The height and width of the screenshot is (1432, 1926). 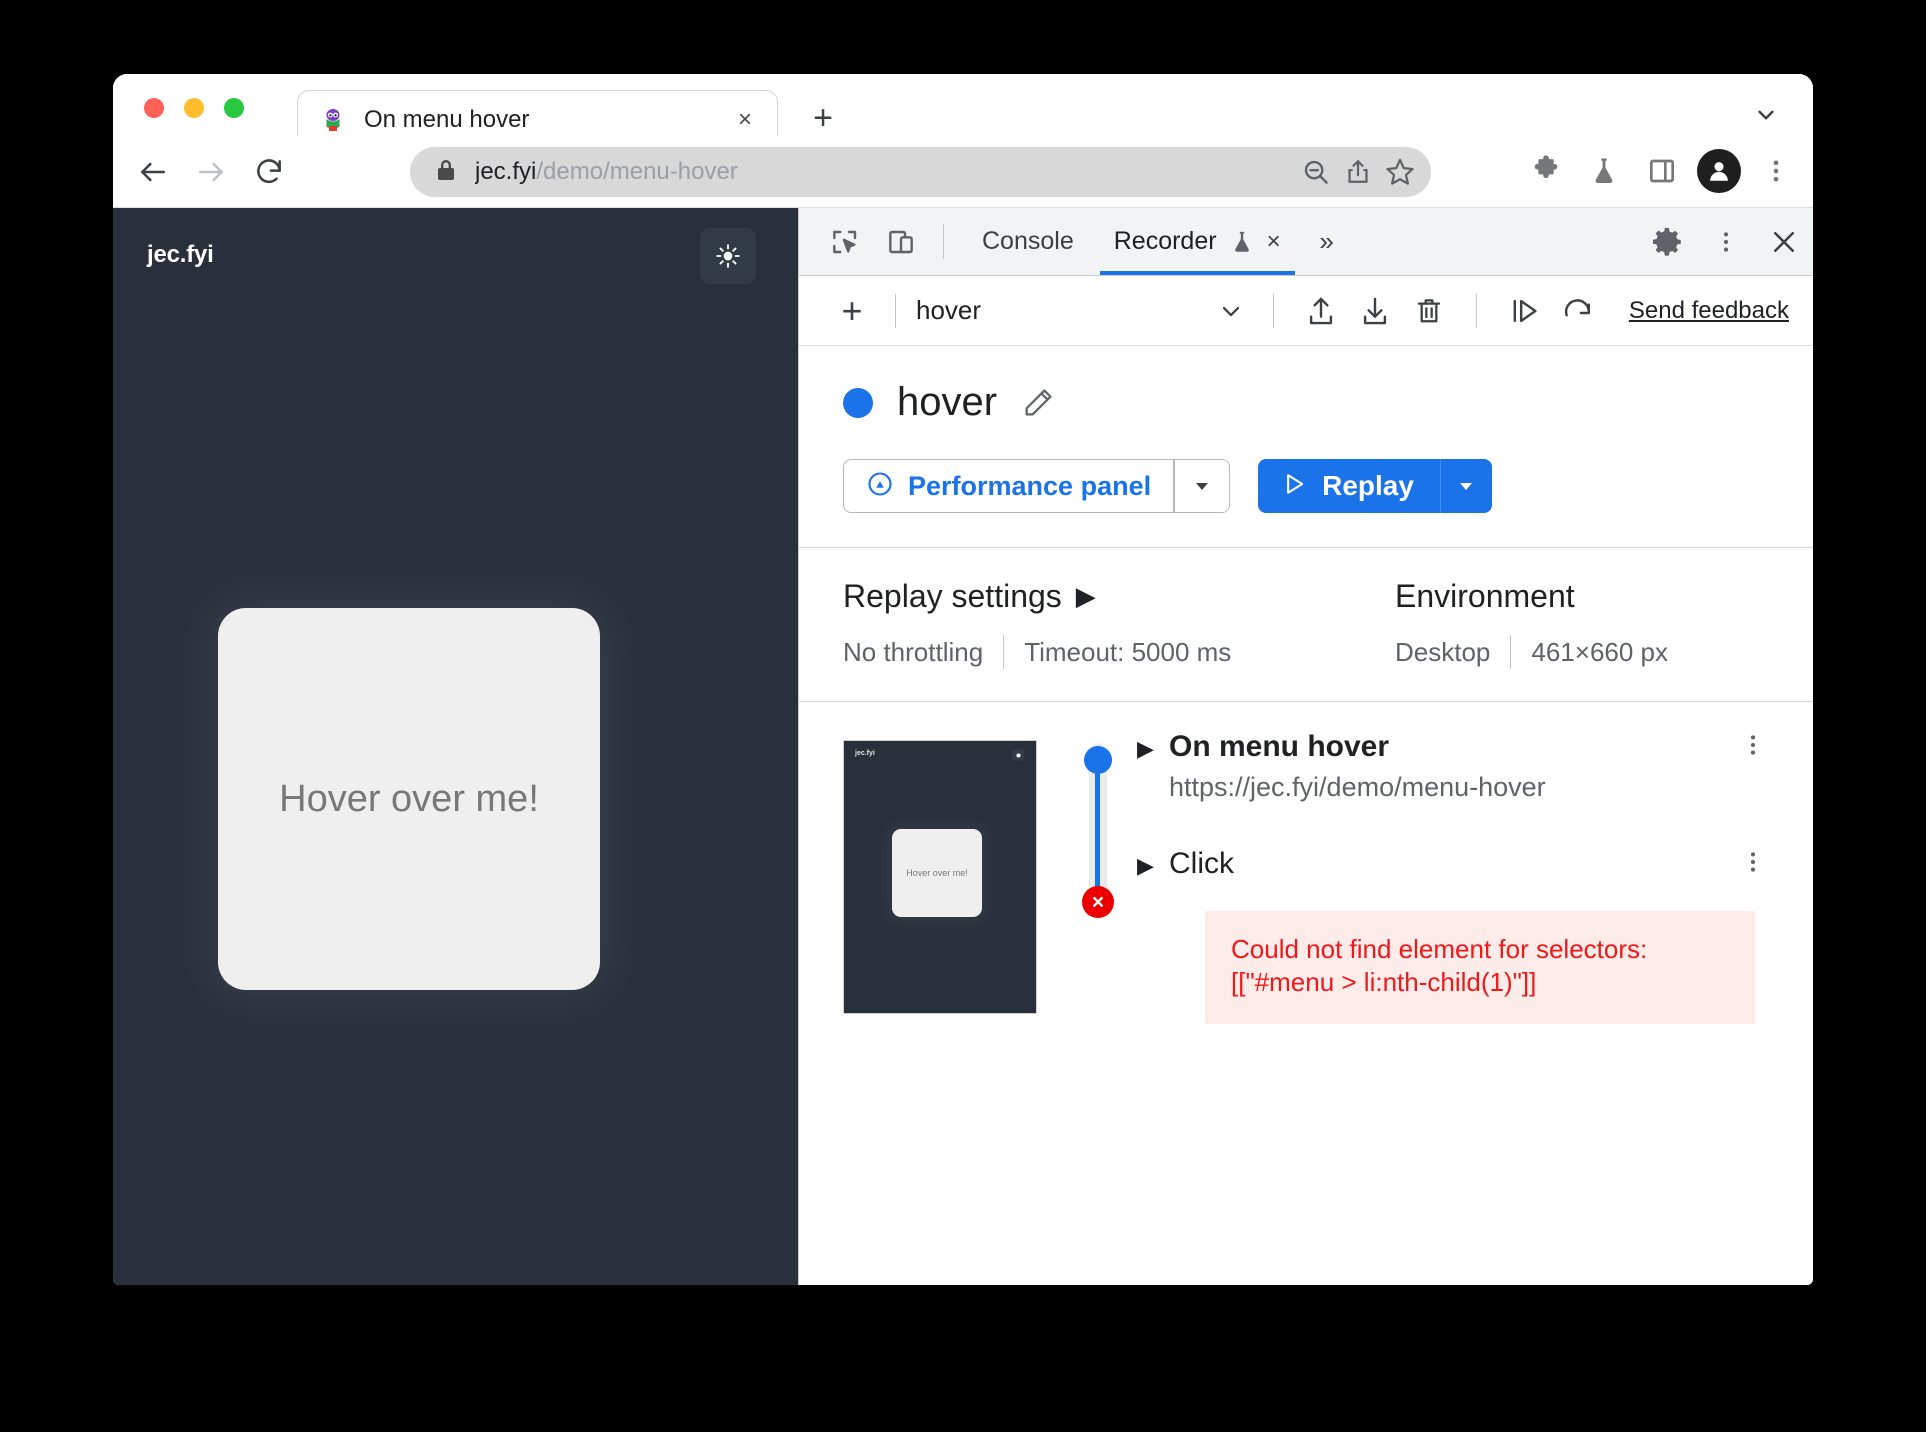 I want to click on hover-card-label: Hover over me!, so click(x=409, y=798).